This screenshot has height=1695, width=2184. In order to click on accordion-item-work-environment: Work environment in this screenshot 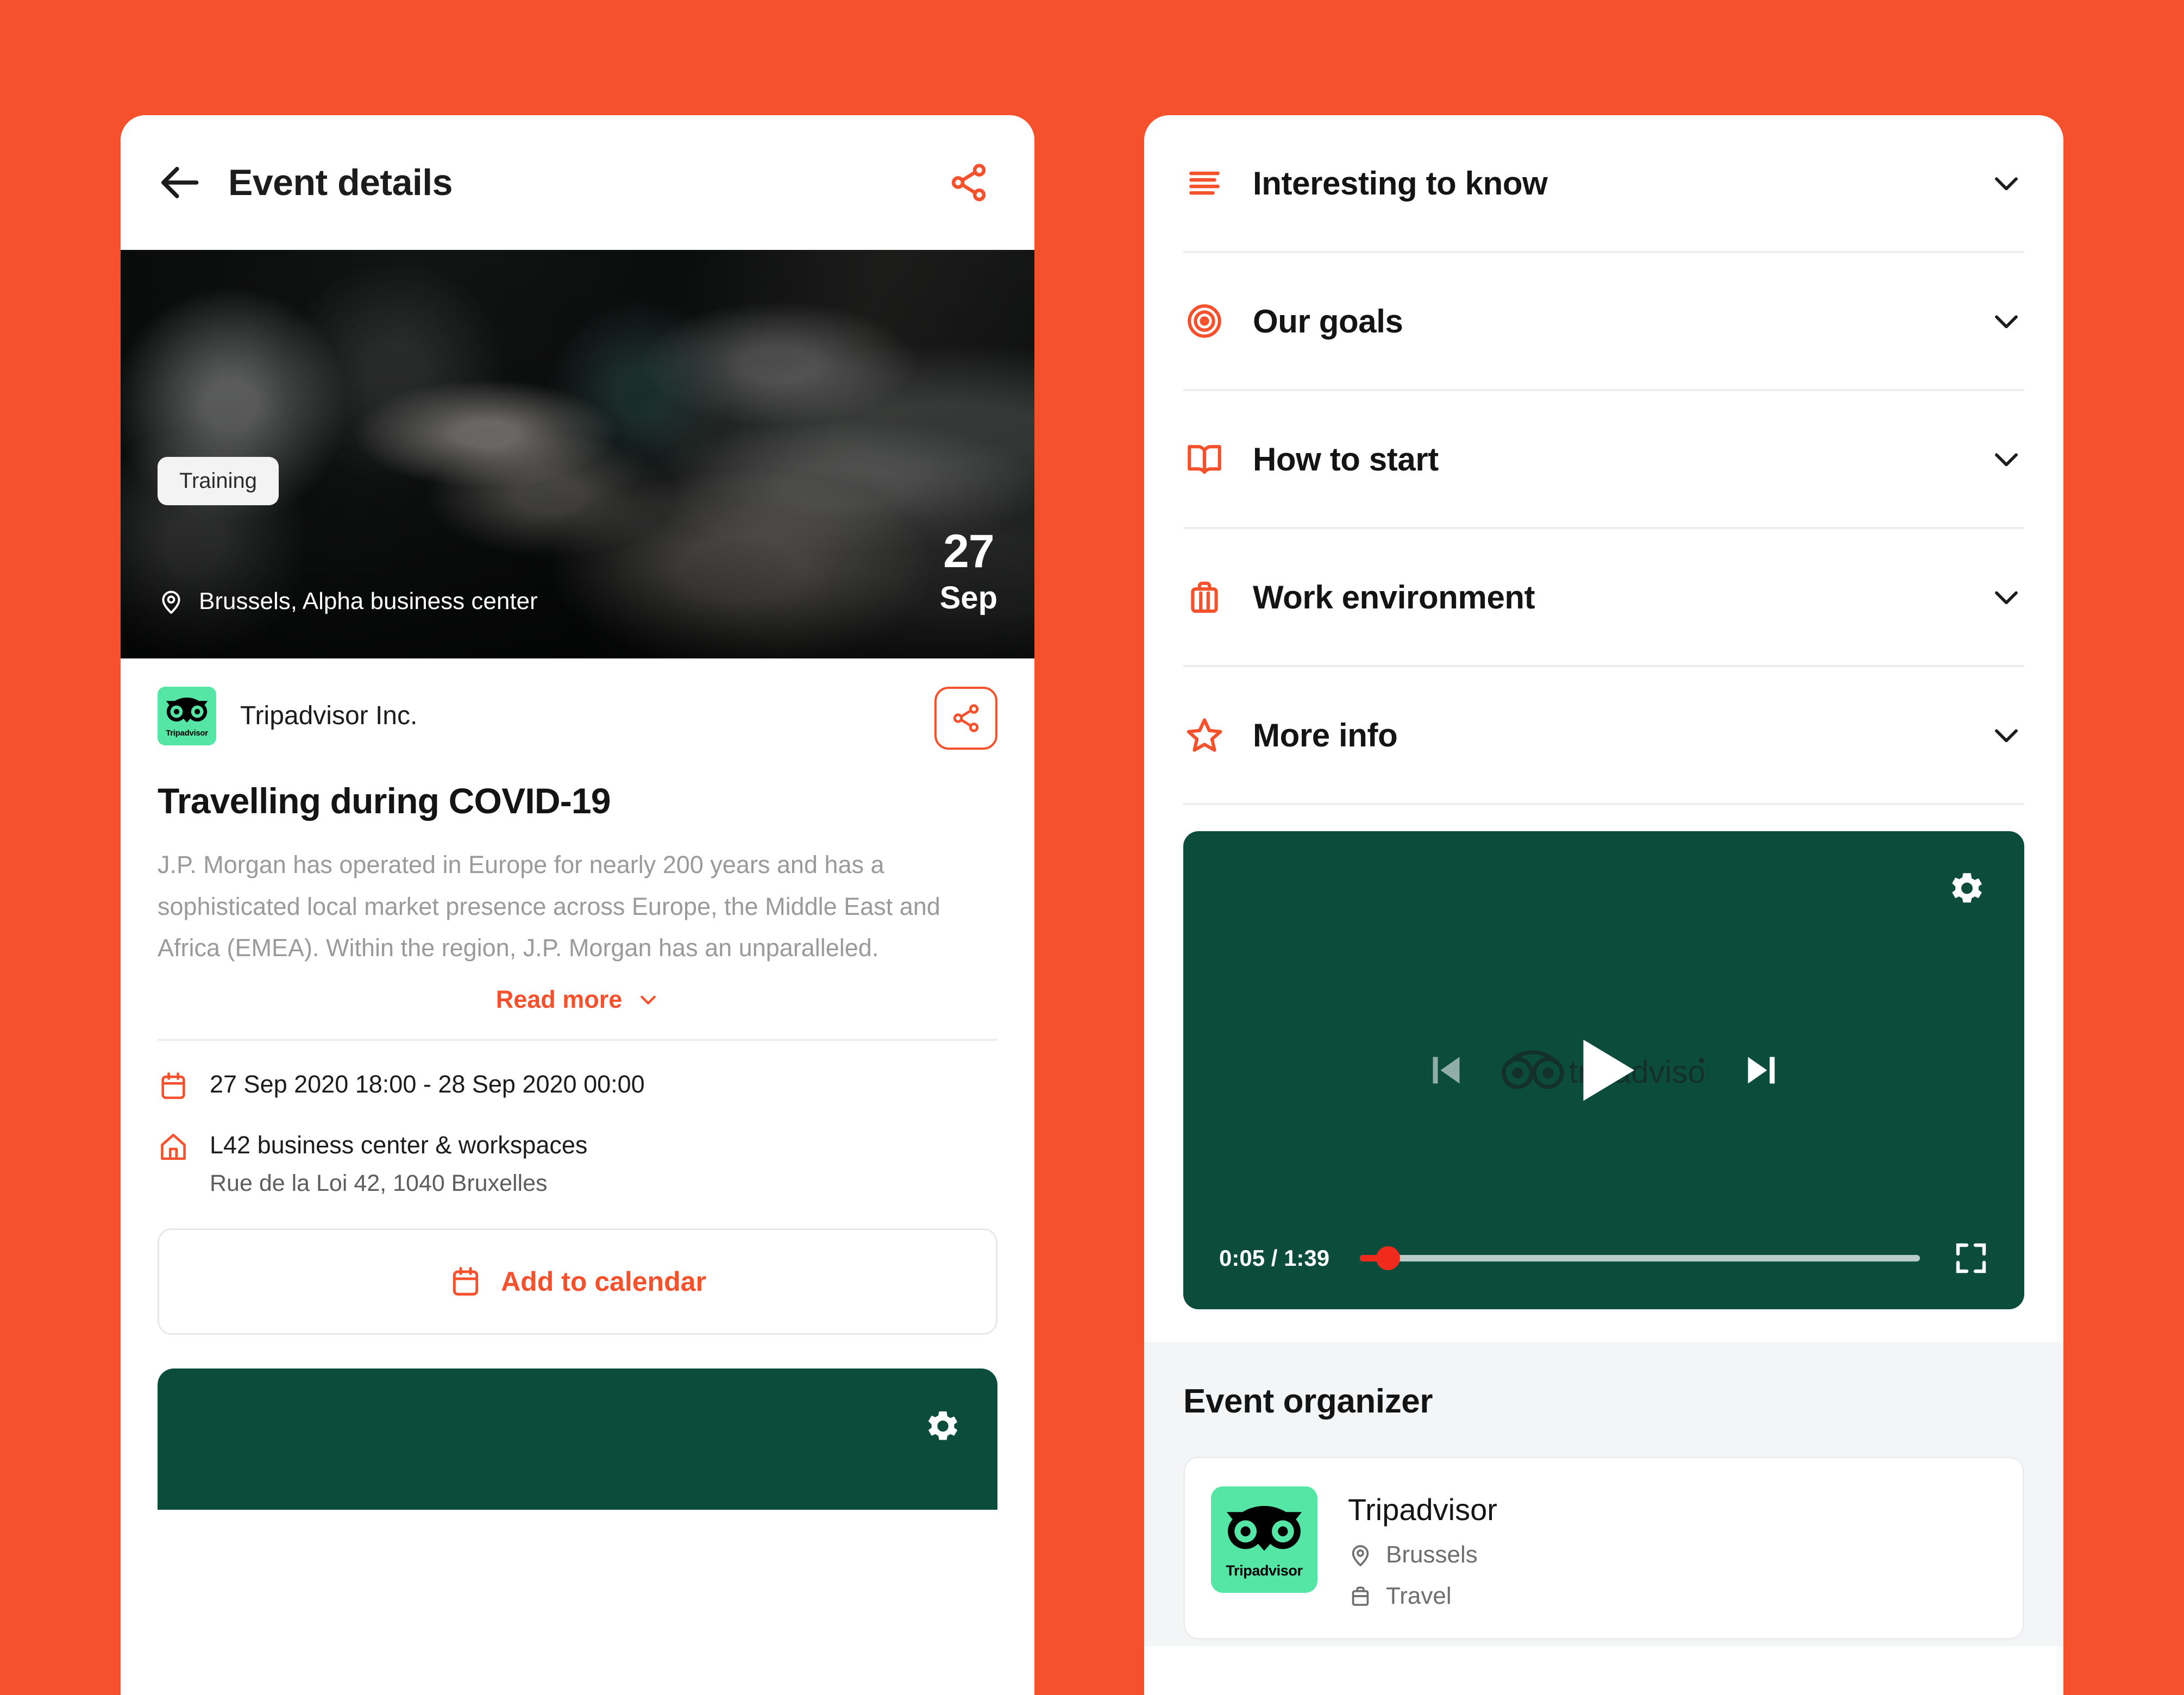, I will do `click(1603, 598)`.